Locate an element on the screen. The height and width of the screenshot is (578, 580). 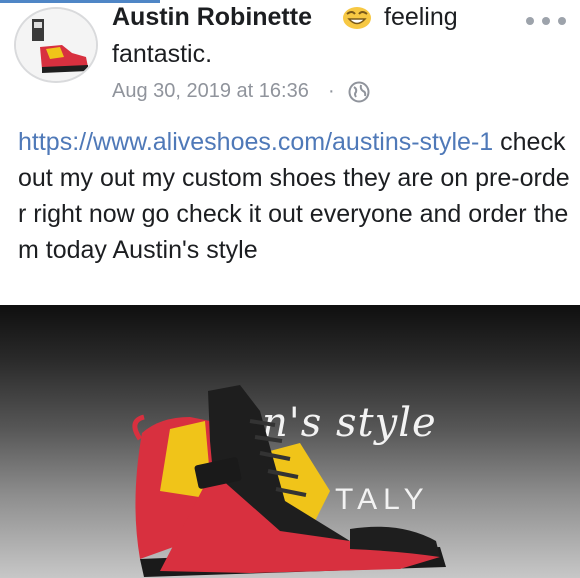
feeling-value: fantastic. is located at coordinates (162, 54).